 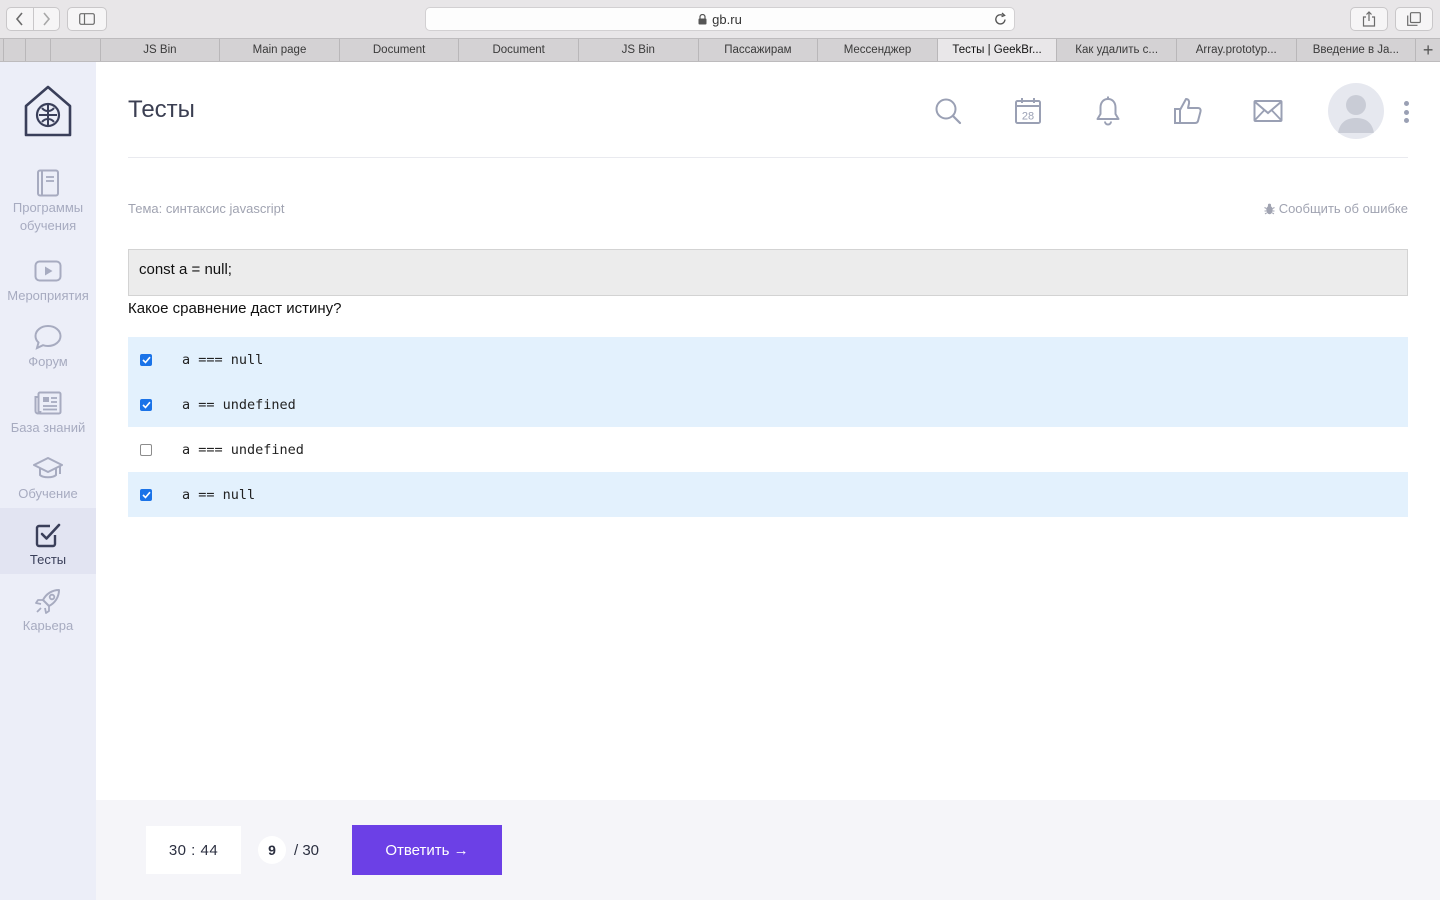 I want to click on sidebar-item-label: Обучение, so click(x=48, y=493).